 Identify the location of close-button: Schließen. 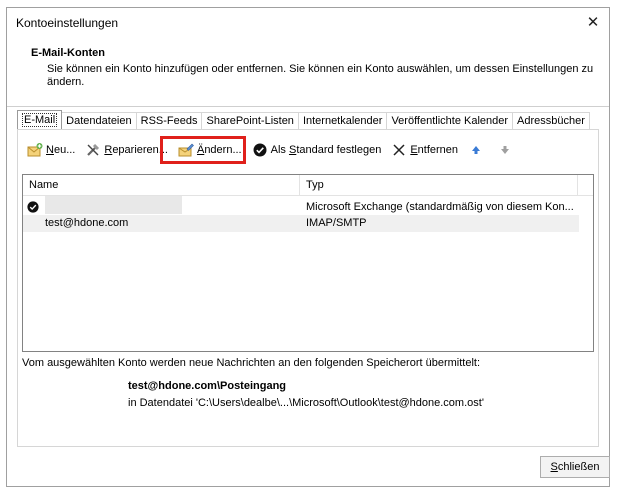
(575, 467).